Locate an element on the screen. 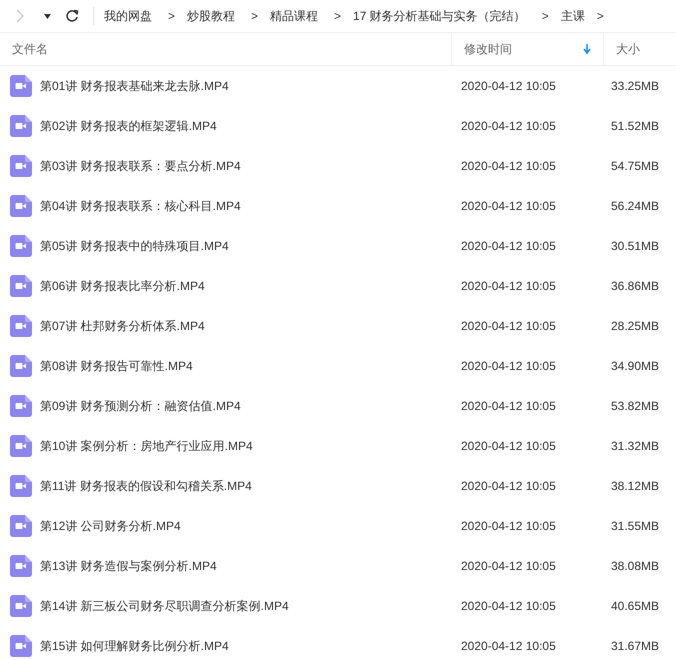 The image size is (676, 660). file-name: 第06讲 财务报表比率分析.MP4 is located at coordinates (122, 286).